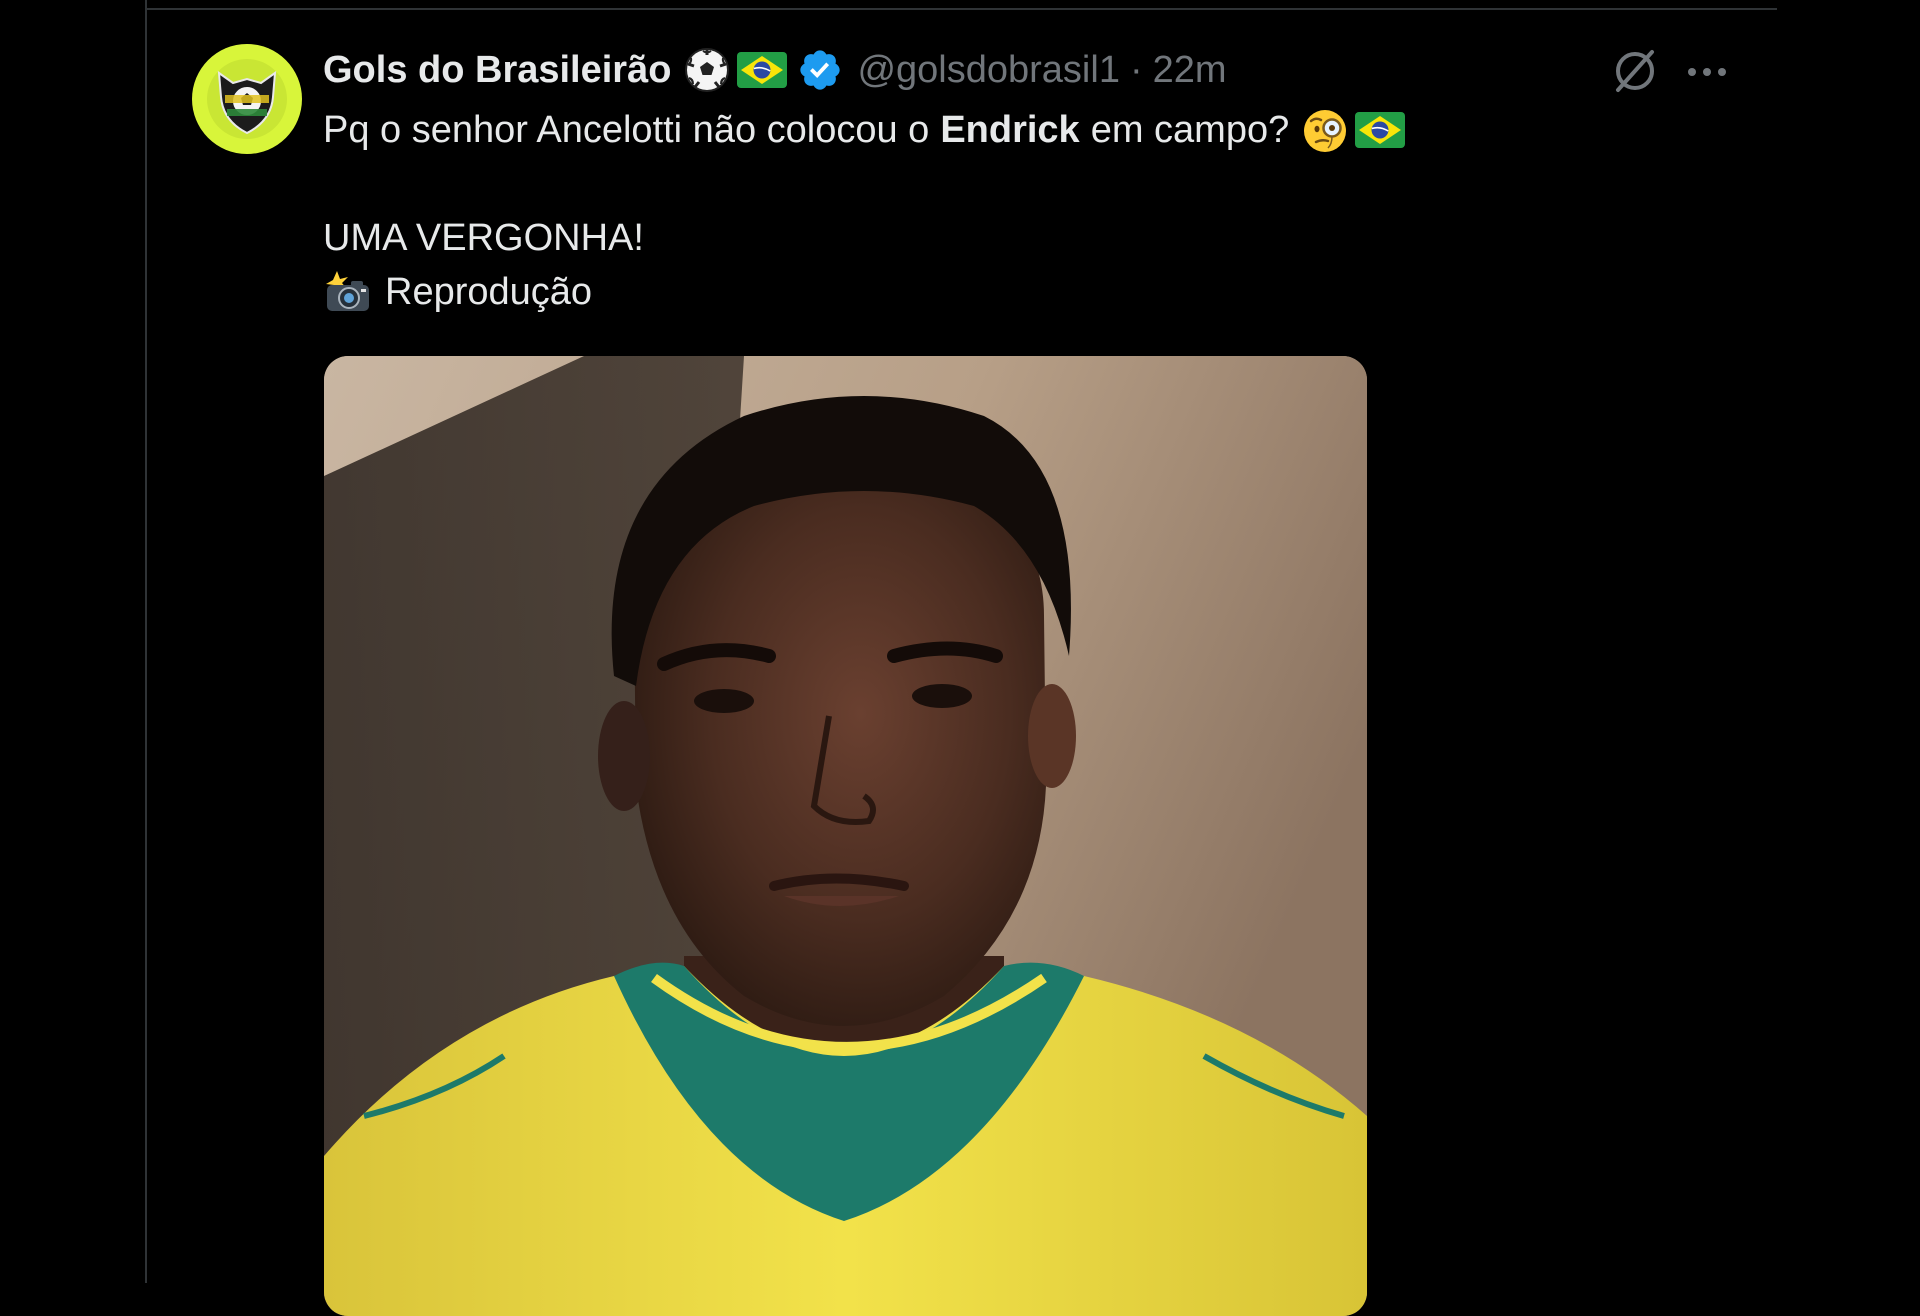 This screenshot has width=1920, height=1316. I want to click on tweet-text-segment: UMA VERGONHA!, so click(483, 238).